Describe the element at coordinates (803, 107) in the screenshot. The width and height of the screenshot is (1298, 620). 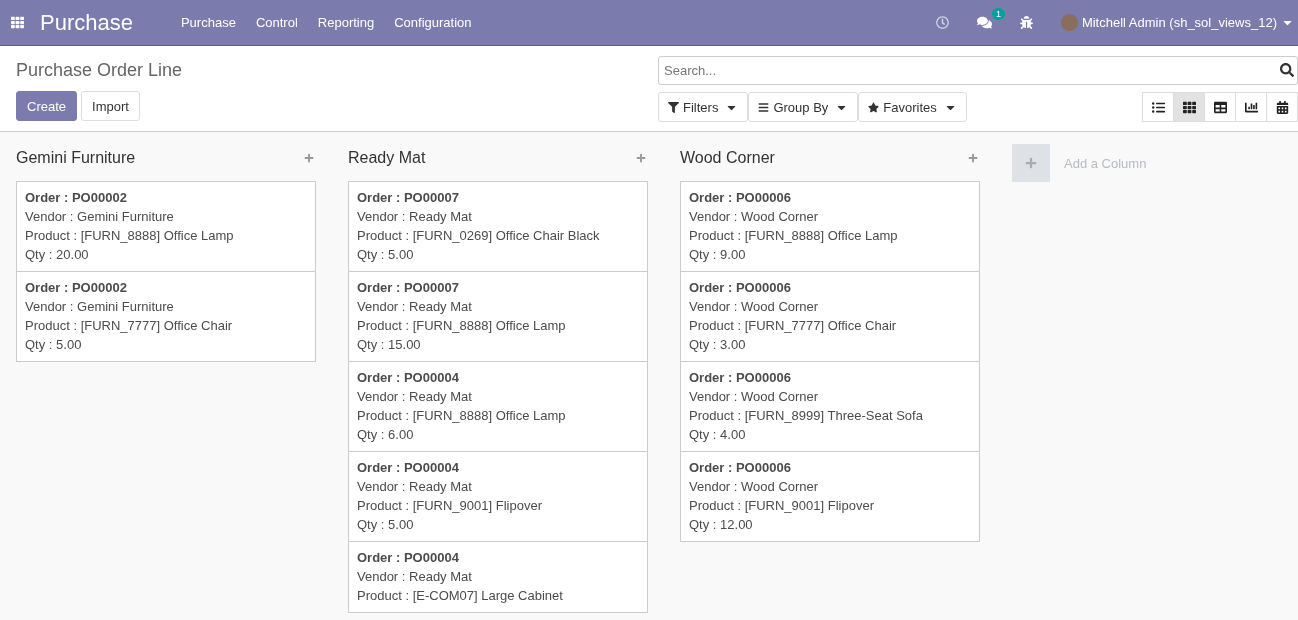
I see `filter-dropdown: Group By` at that location.